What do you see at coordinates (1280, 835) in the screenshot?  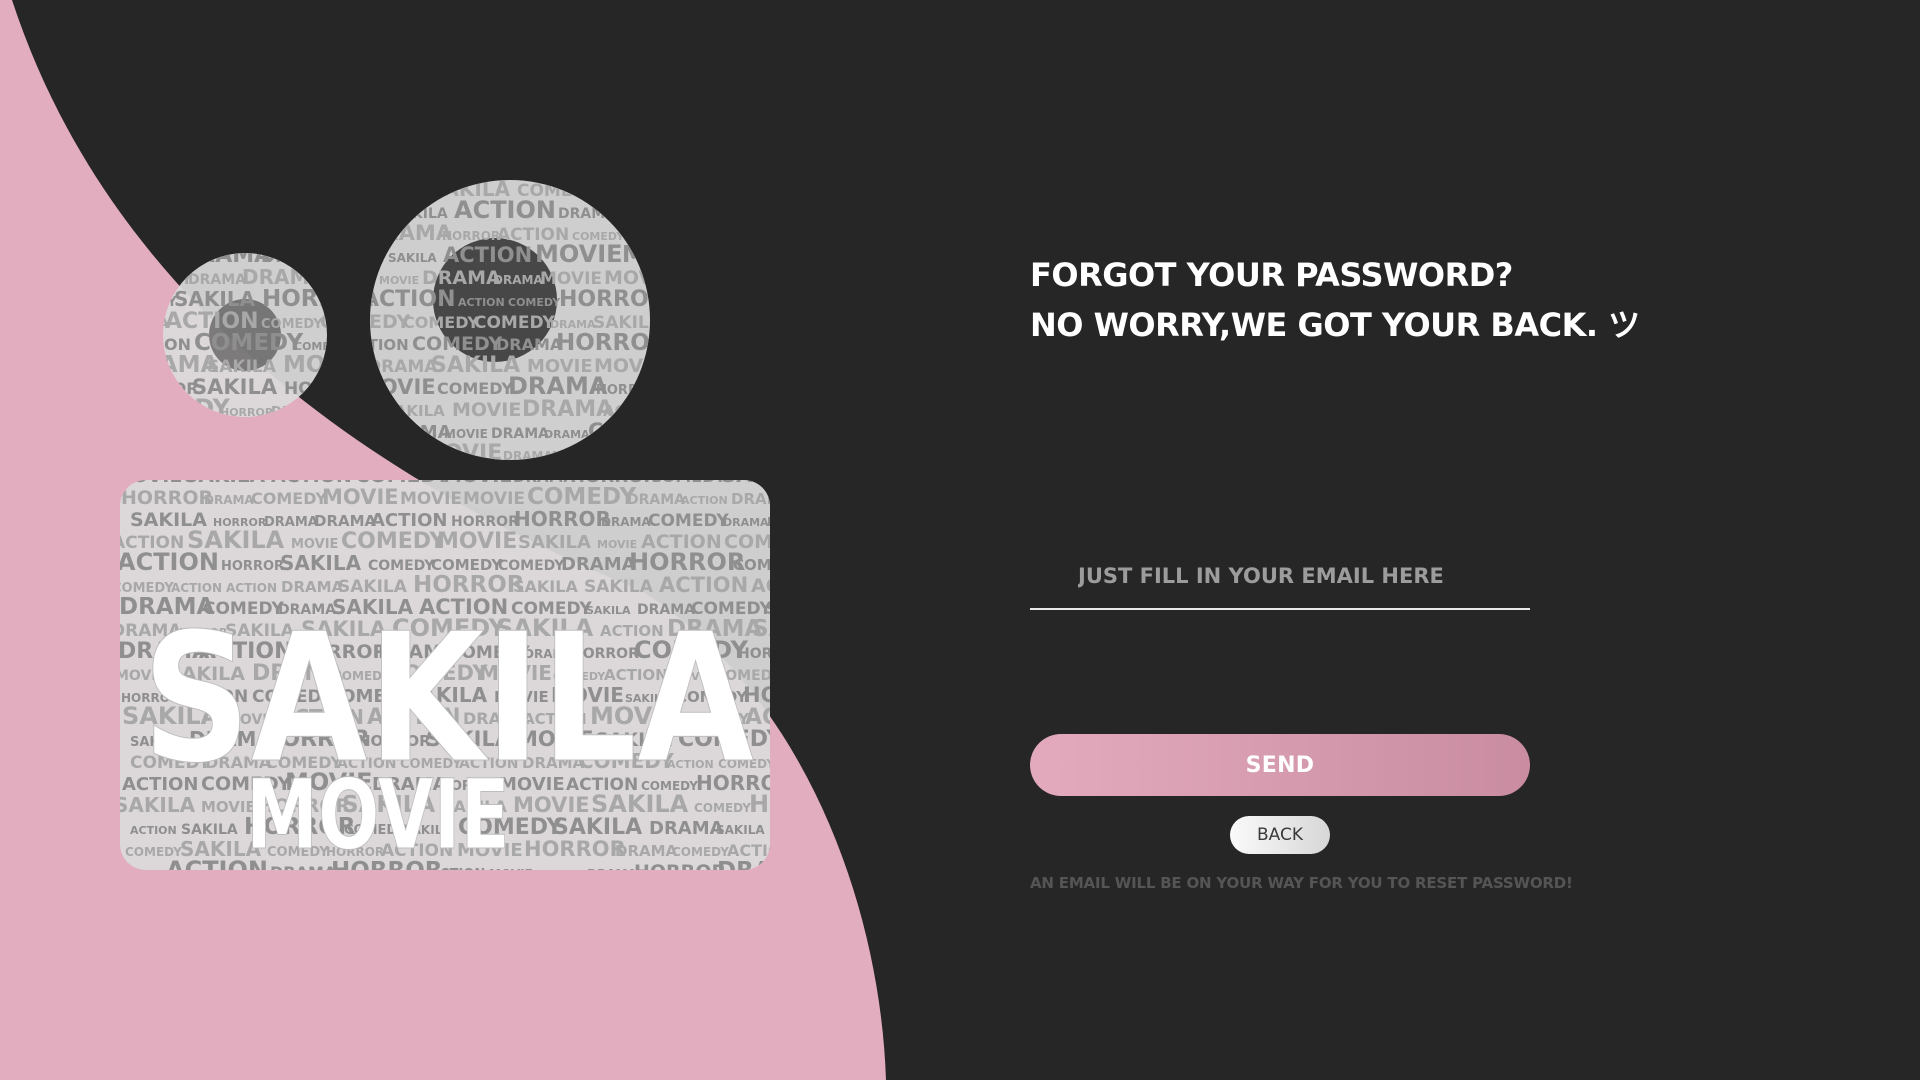 I see `back-button: BACK` at bounding box center [1280, 835].